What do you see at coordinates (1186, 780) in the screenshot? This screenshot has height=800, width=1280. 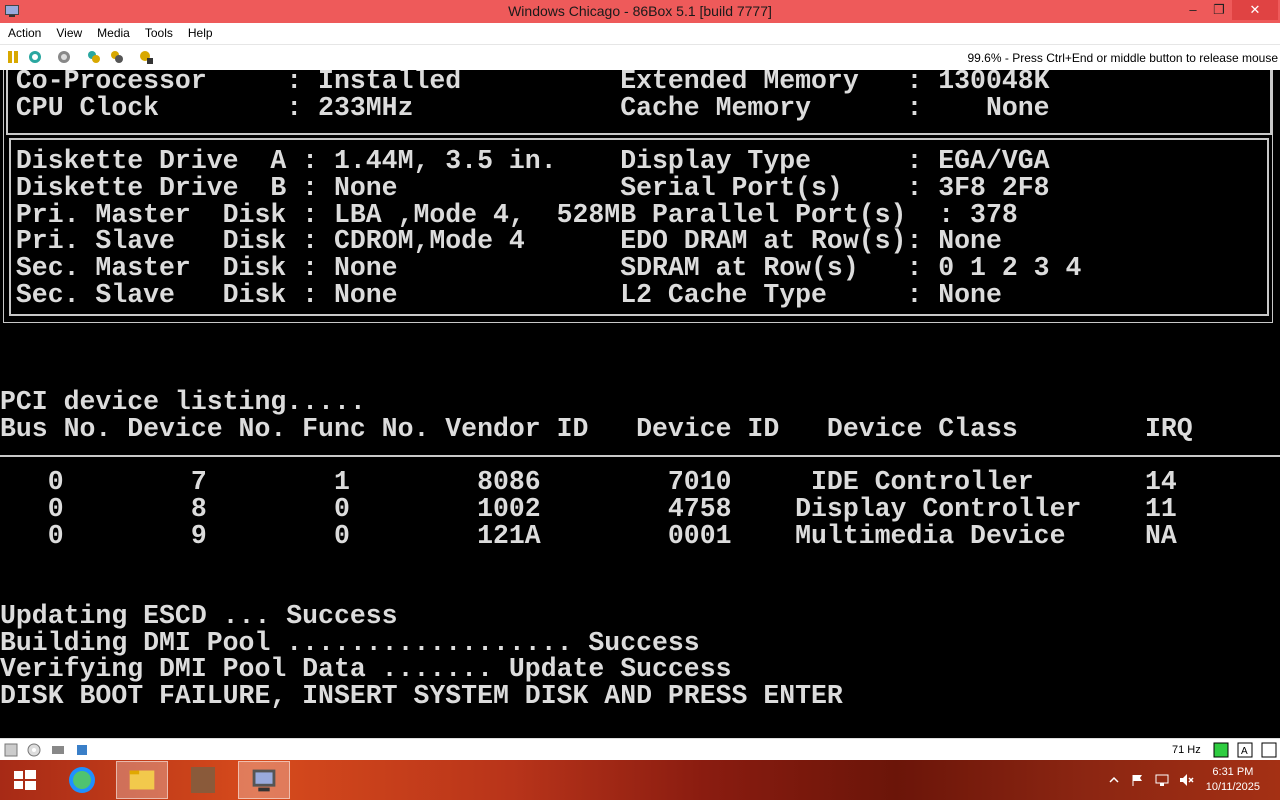 I see `volume-muted-icon` at bounding box center [1186, 780].